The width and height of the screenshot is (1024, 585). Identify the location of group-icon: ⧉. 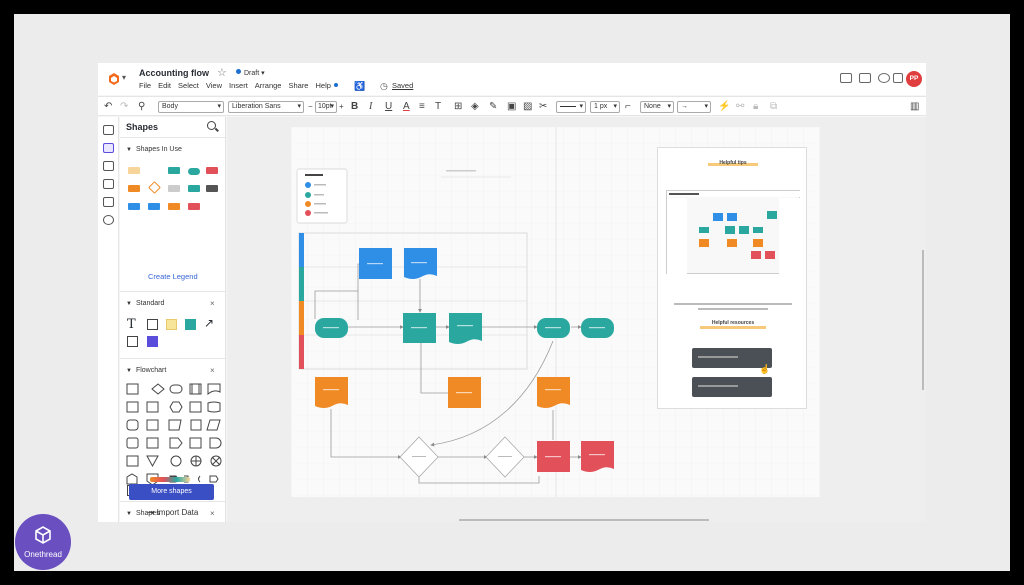
(773, 106).